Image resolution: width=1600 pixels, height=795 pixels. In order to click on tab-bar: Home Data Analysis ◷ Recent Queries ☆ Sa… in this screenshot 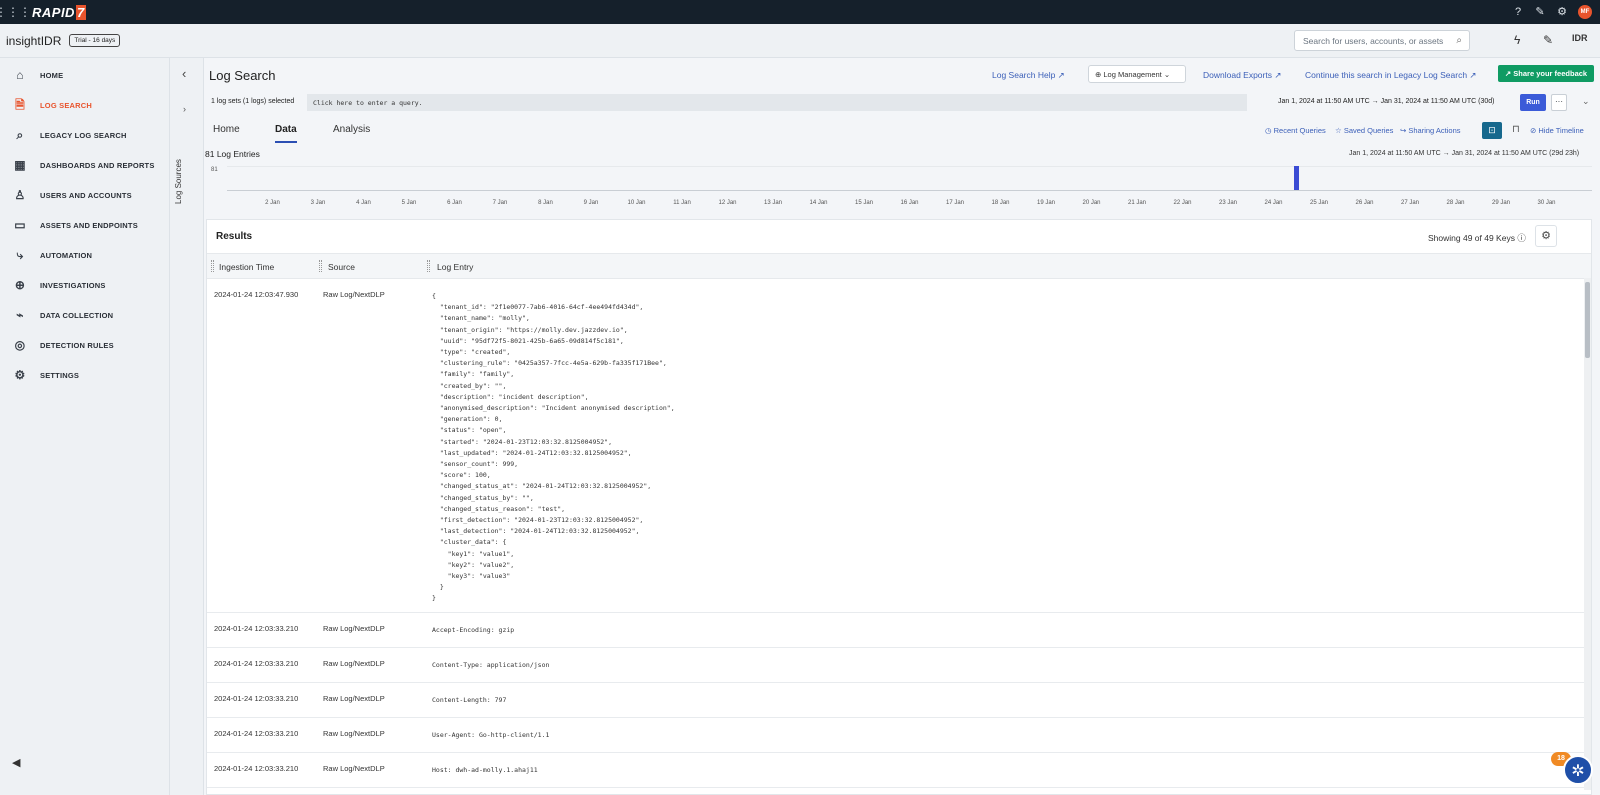, I will do `click(902, 133)`.